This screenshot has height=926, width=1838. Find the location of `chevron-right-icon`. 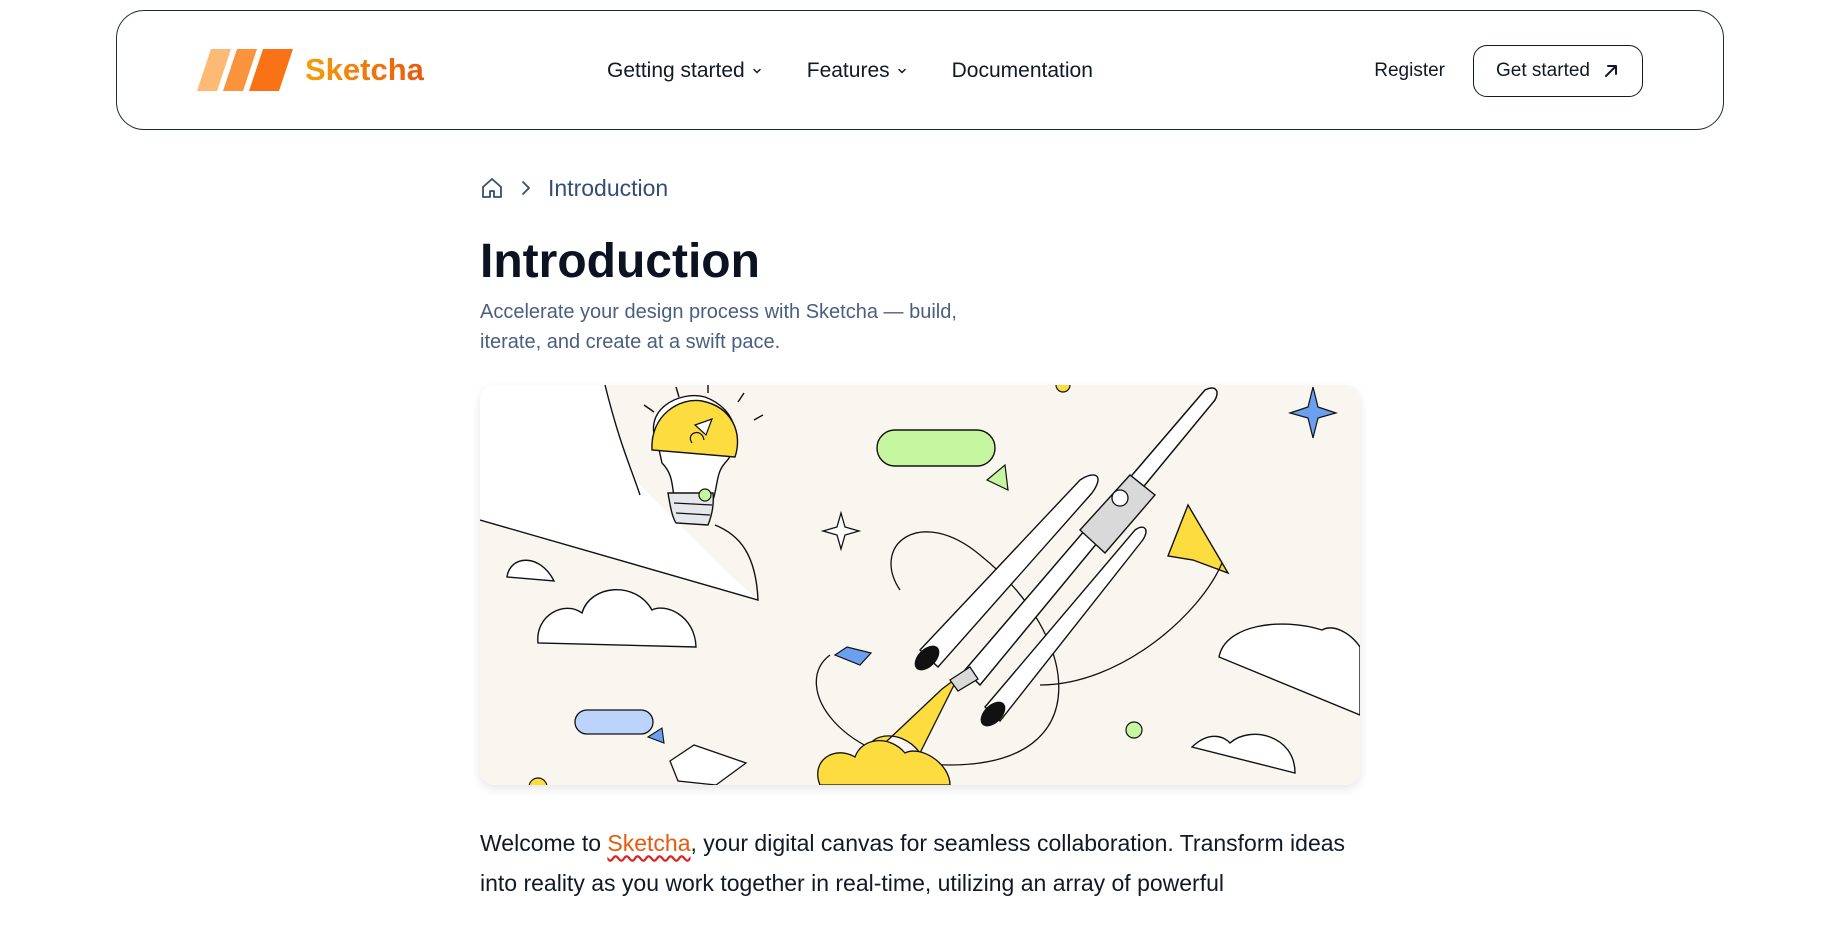

chevron-right-icon is located at coordinates (526, 188).